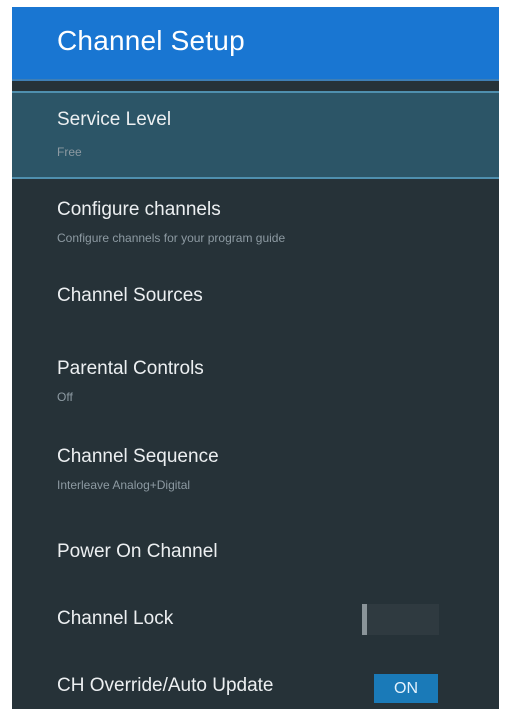 The width and height of the screenshot is (510, 709). I want to click on menu-item-subtitle: Free, so click(69, 152).